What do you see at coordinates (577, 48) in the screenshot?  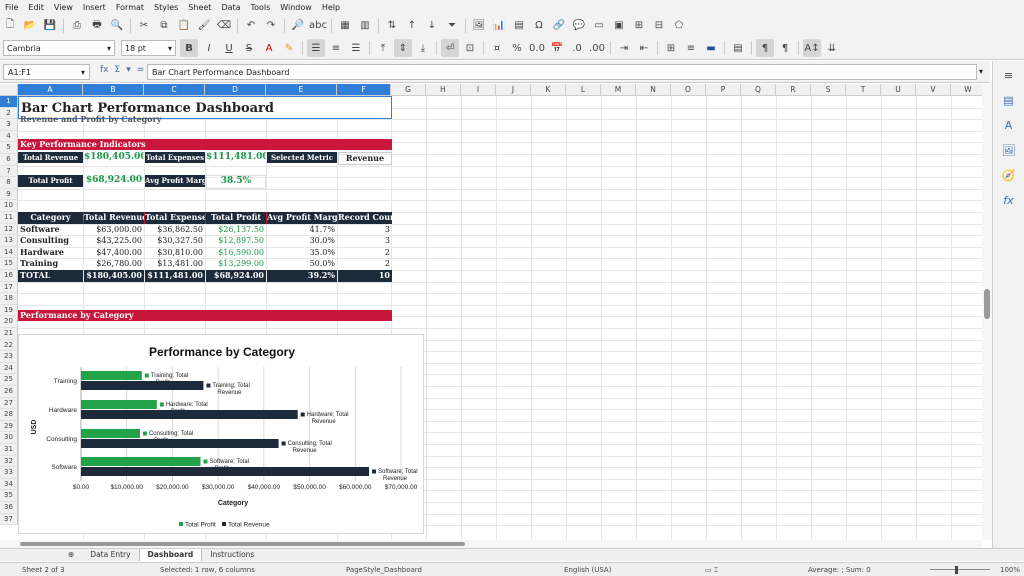 I see `add-decimal-icon: .0` at bounding box center [577, 48].